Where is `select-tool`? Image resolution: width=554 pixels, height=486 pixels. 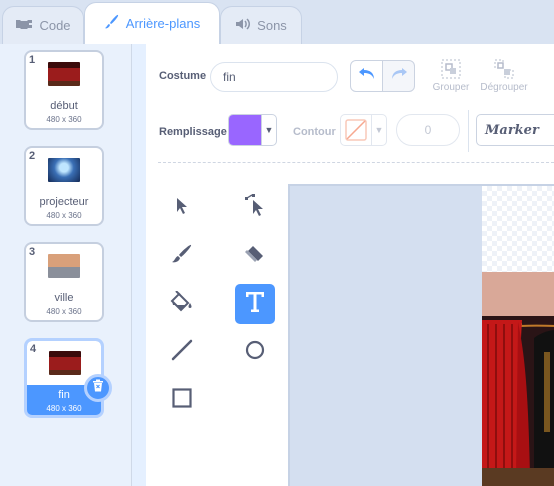
select-tool is located at coordinates (182, 208).